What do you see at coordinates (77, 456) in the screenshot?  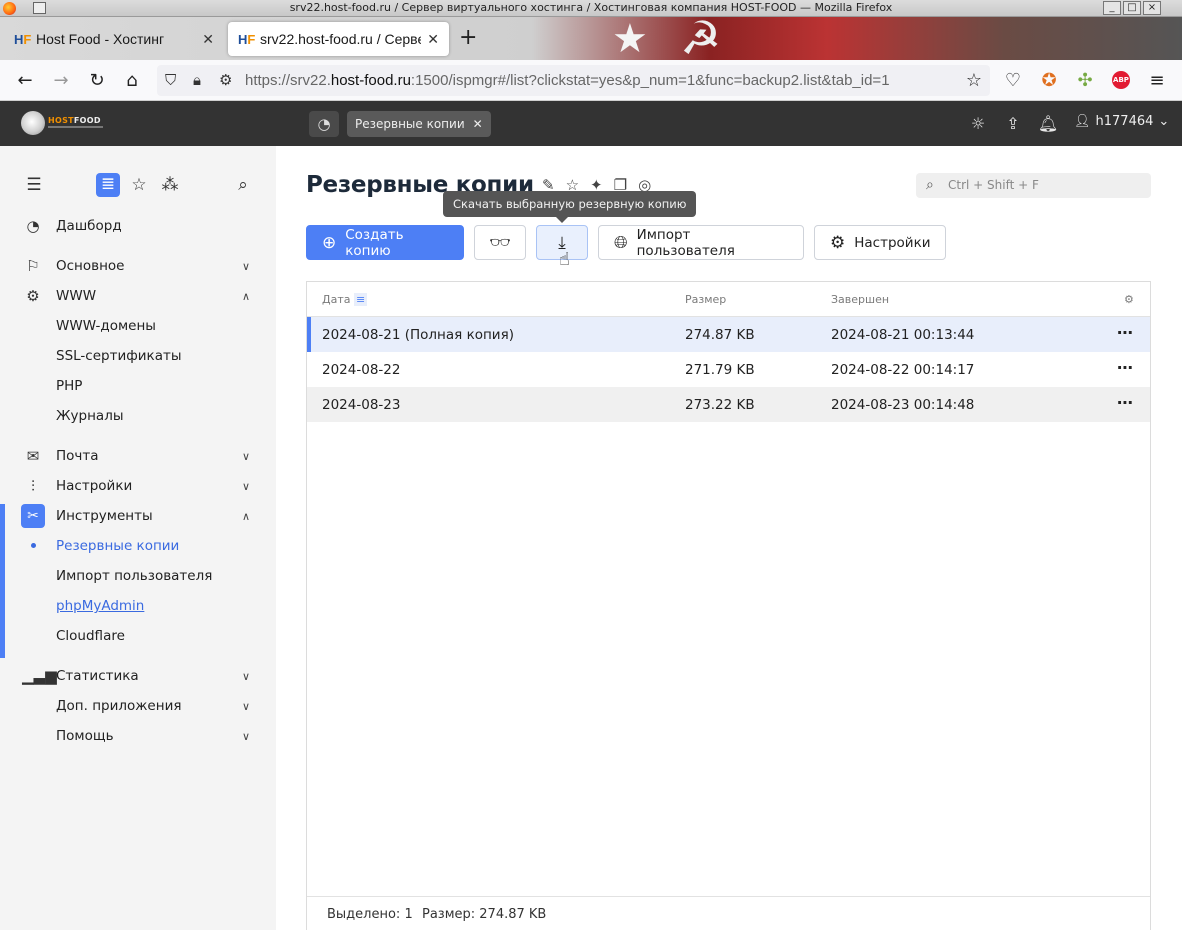 I see `sidebar-item-label: Почта` at bounding box center [77, 456].